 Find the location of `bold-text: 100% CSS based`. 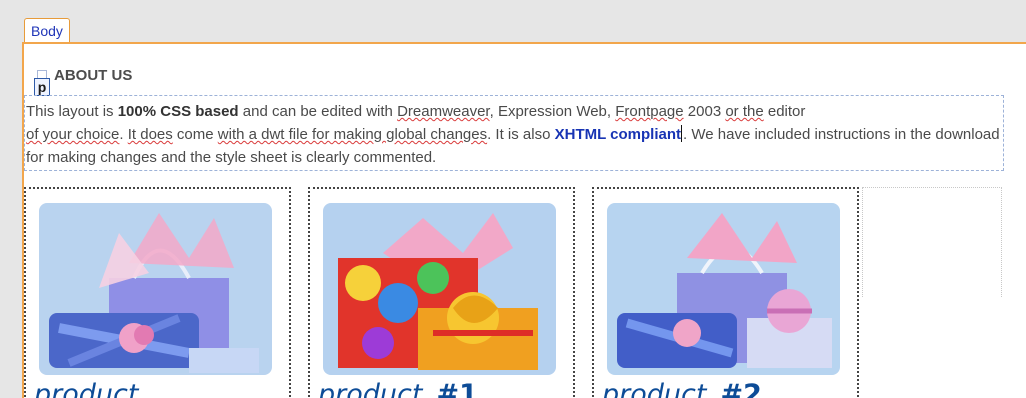

bold-text: 100% CSS based is located at coordinates (178, 111).